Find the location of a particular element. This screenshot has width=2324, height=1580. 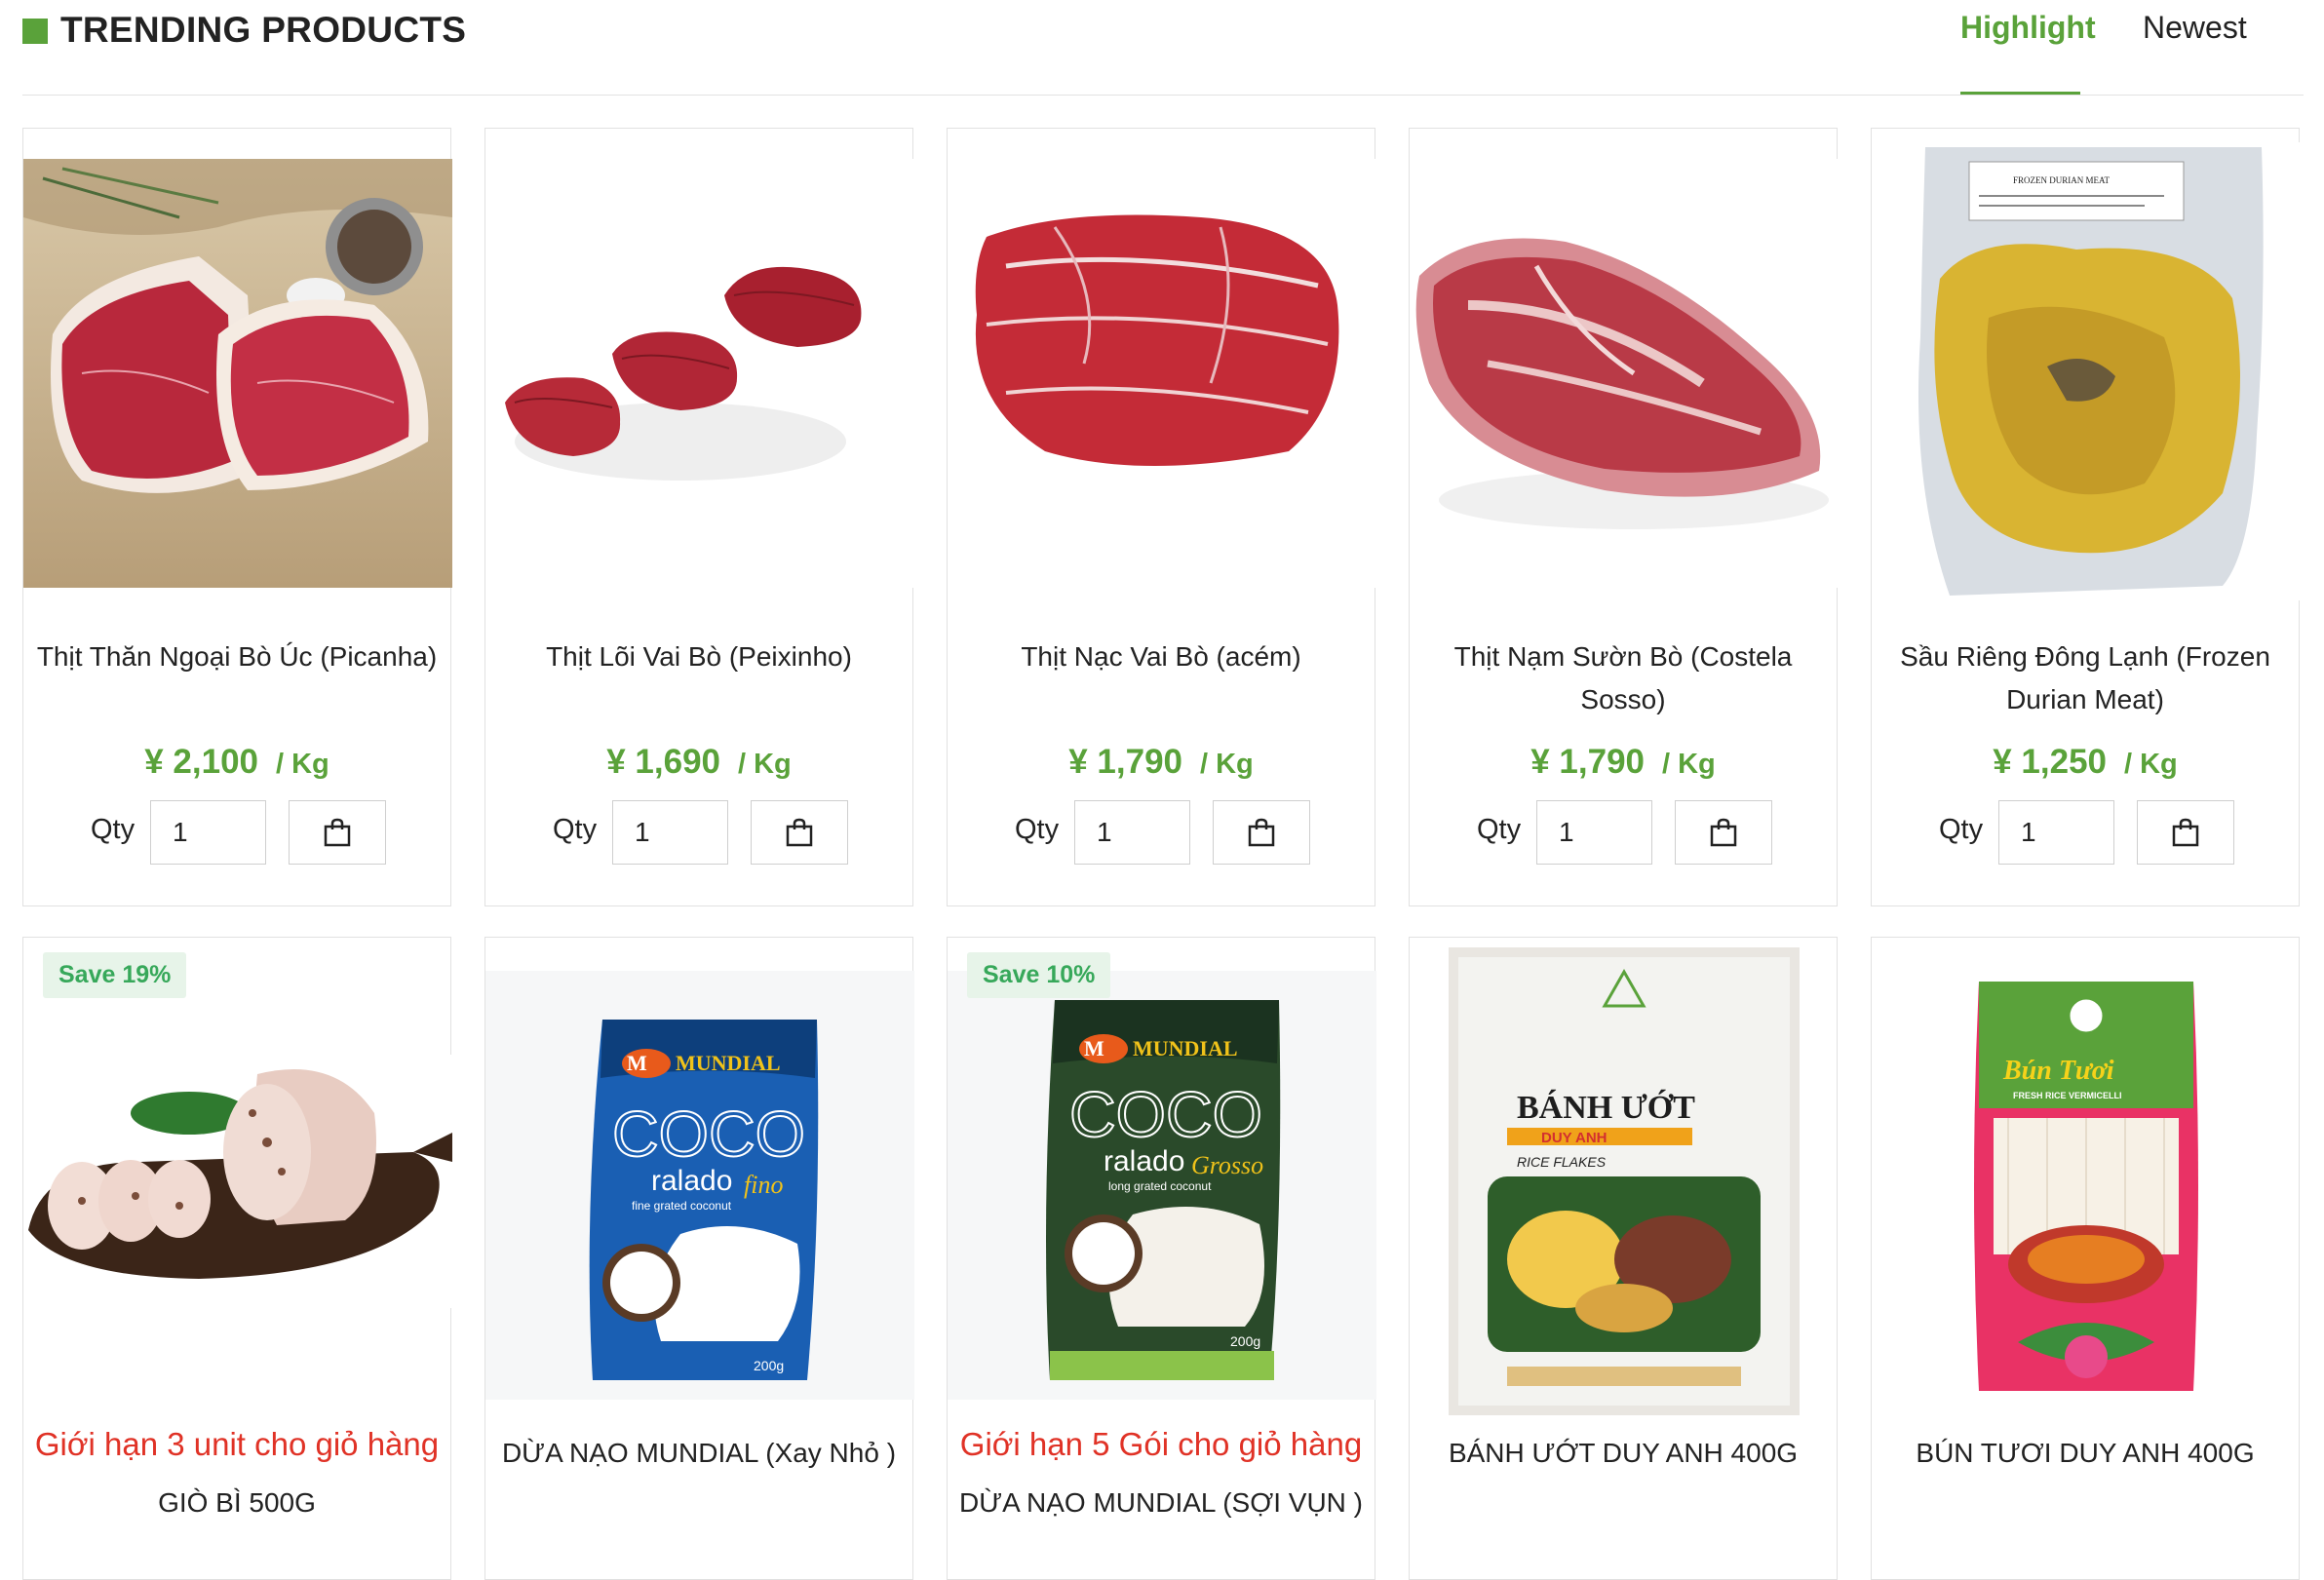

product-name: DỪA NẠO MUNDIAL (Xay Nhỏ ) is located at coordinates (698, 1453).